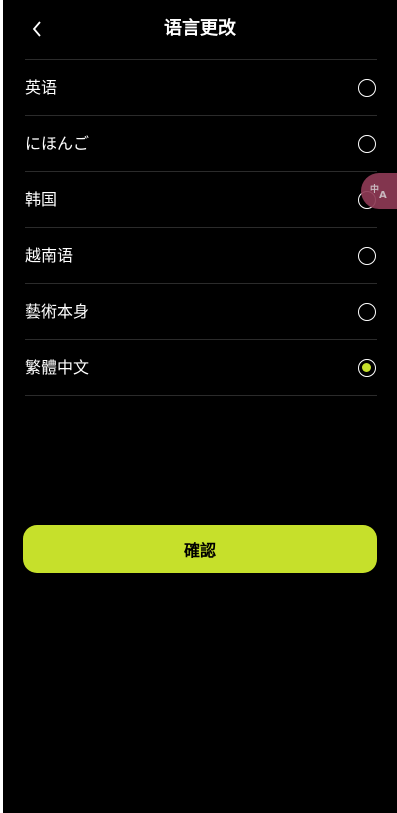 The height and width of the screenshot is (813, 397). I want to click on language-option-korean: 韩国, so click(201, 200).